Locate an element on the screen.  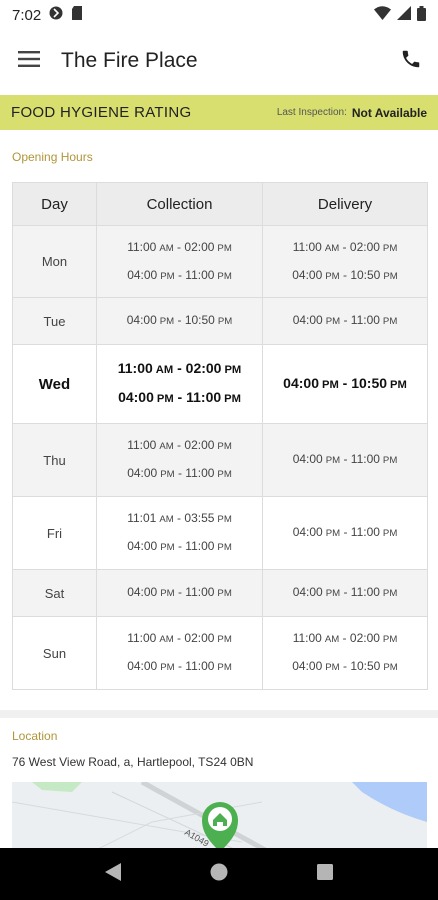
collection-cell: 11:01 AM - 03:55 PM 04:00 PM - 11:00 PM is located at coordinates (179, 533).